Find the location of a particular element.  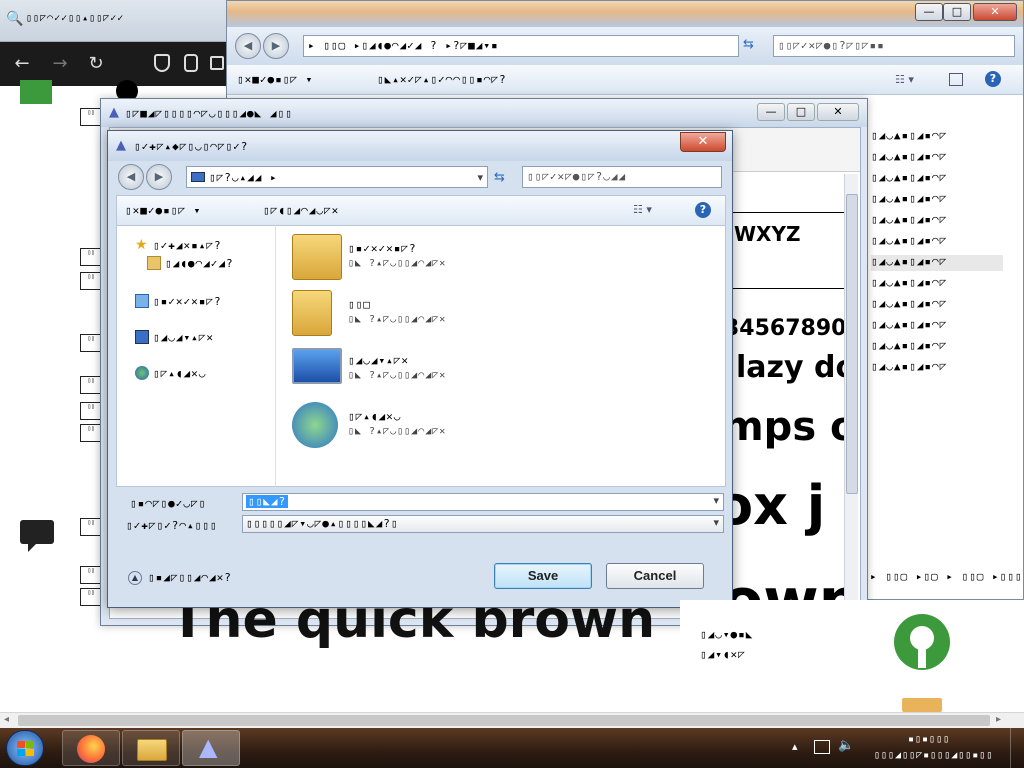

item-subtitle: ▯◣ ?▴◸◡▯▯◢◠◢◸✕ is located at coordinates (397, 319).